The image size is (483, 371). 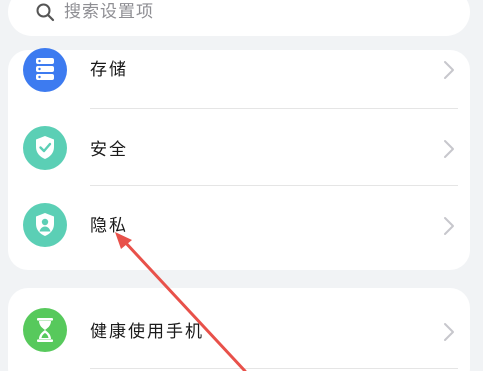 What do you see at coordinates (109, 12) in the screenshot?
I see `search-placeholder: 搜索设置项` at bounding box center [109, 12].